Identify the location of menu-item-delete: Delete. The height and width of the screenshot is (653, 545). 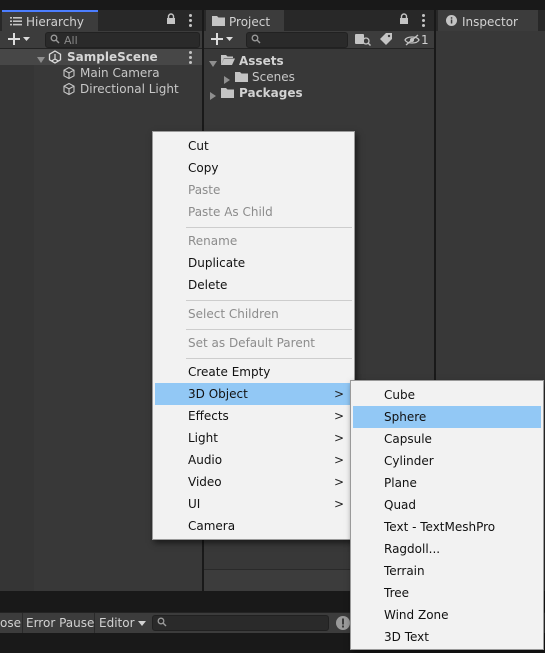
(253, 285).